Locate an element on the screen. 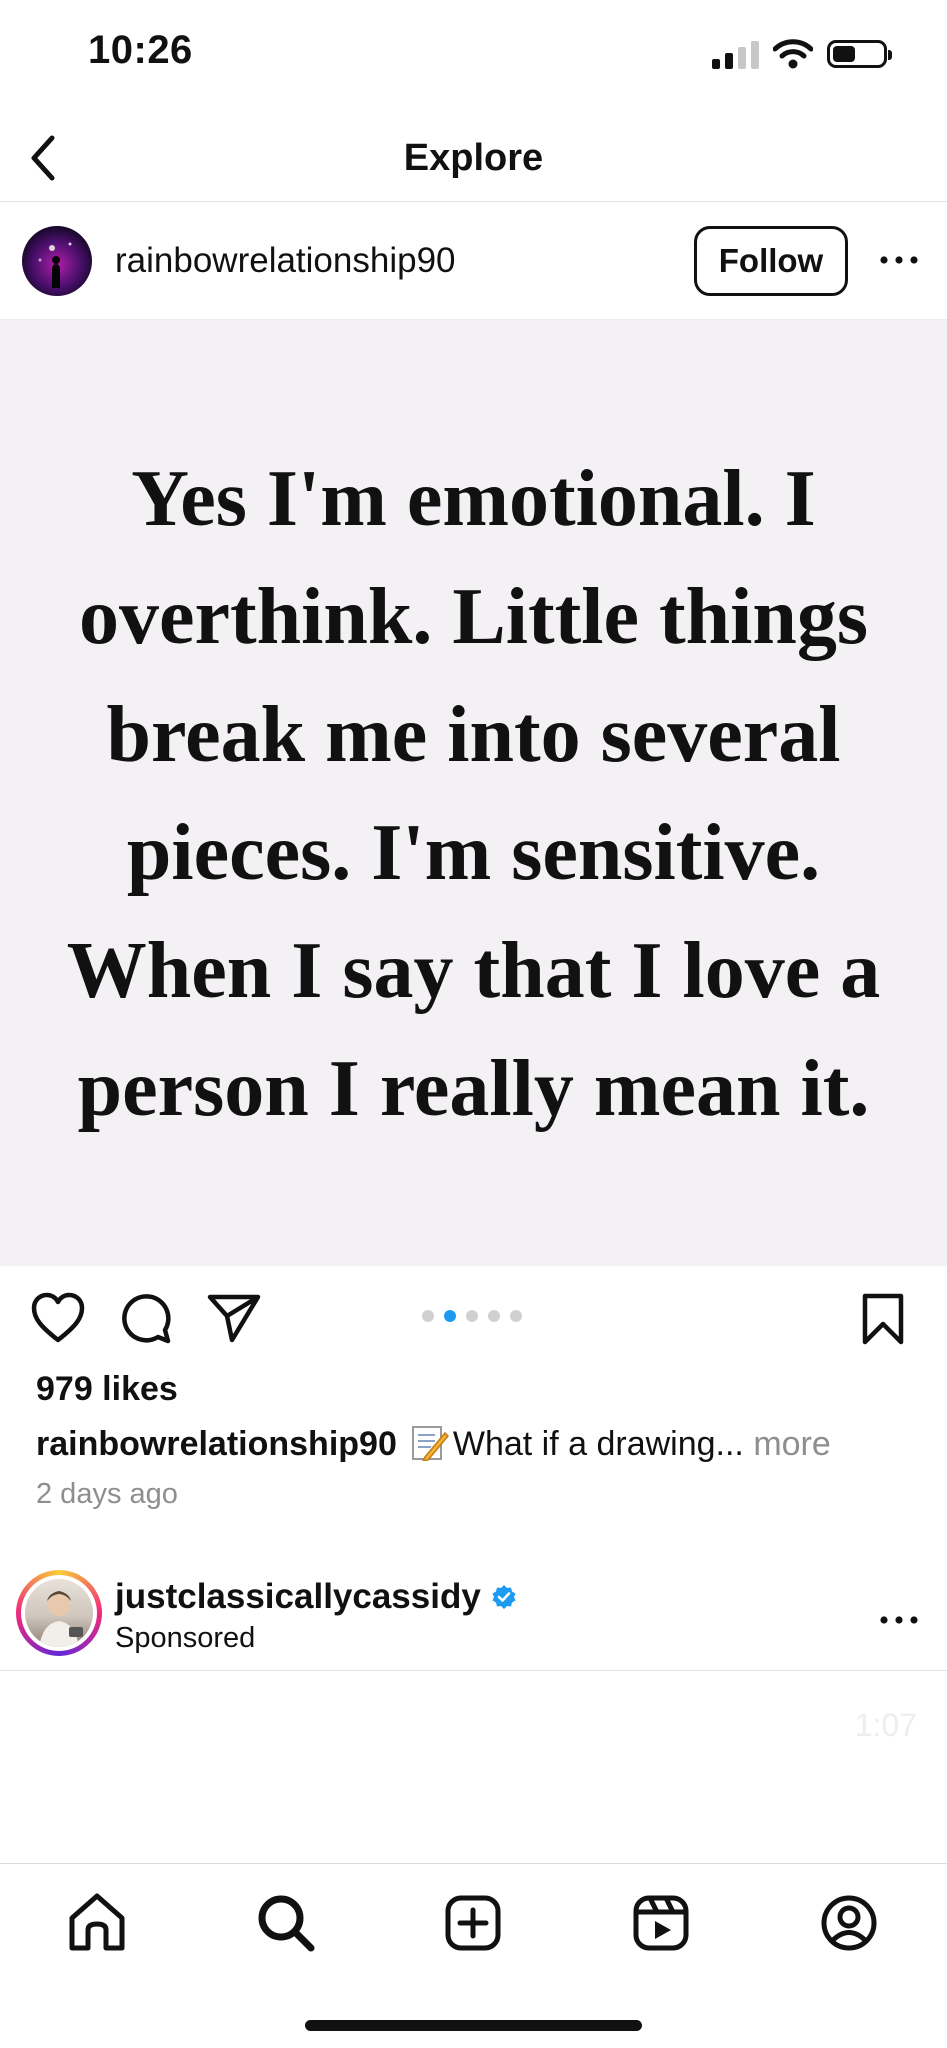 This screenshot has height=2048, width=947. post-actions is located at coordinates (473, 1316).